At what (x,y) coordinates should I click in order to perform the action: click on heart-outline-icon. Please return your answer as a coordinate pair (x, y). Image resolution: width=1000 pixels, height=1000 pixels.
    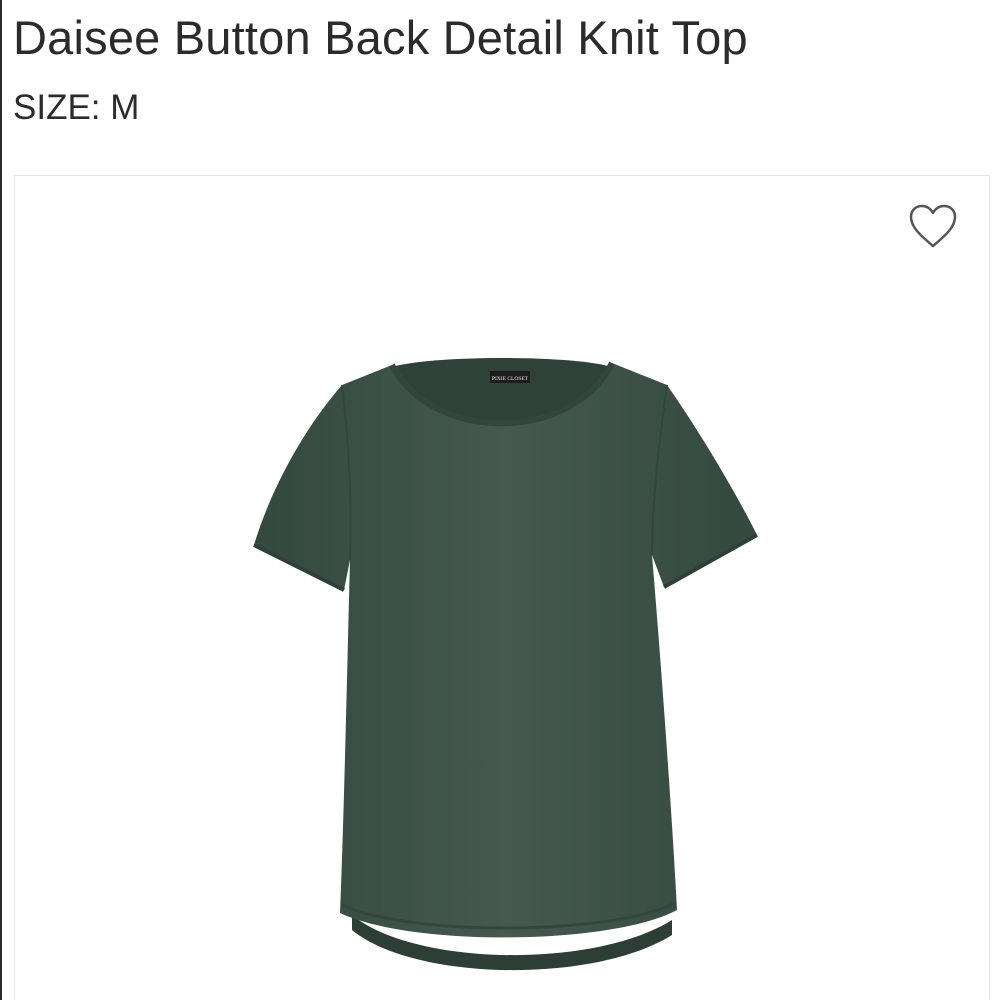
    Looking at the image, I should click on (933, 226).